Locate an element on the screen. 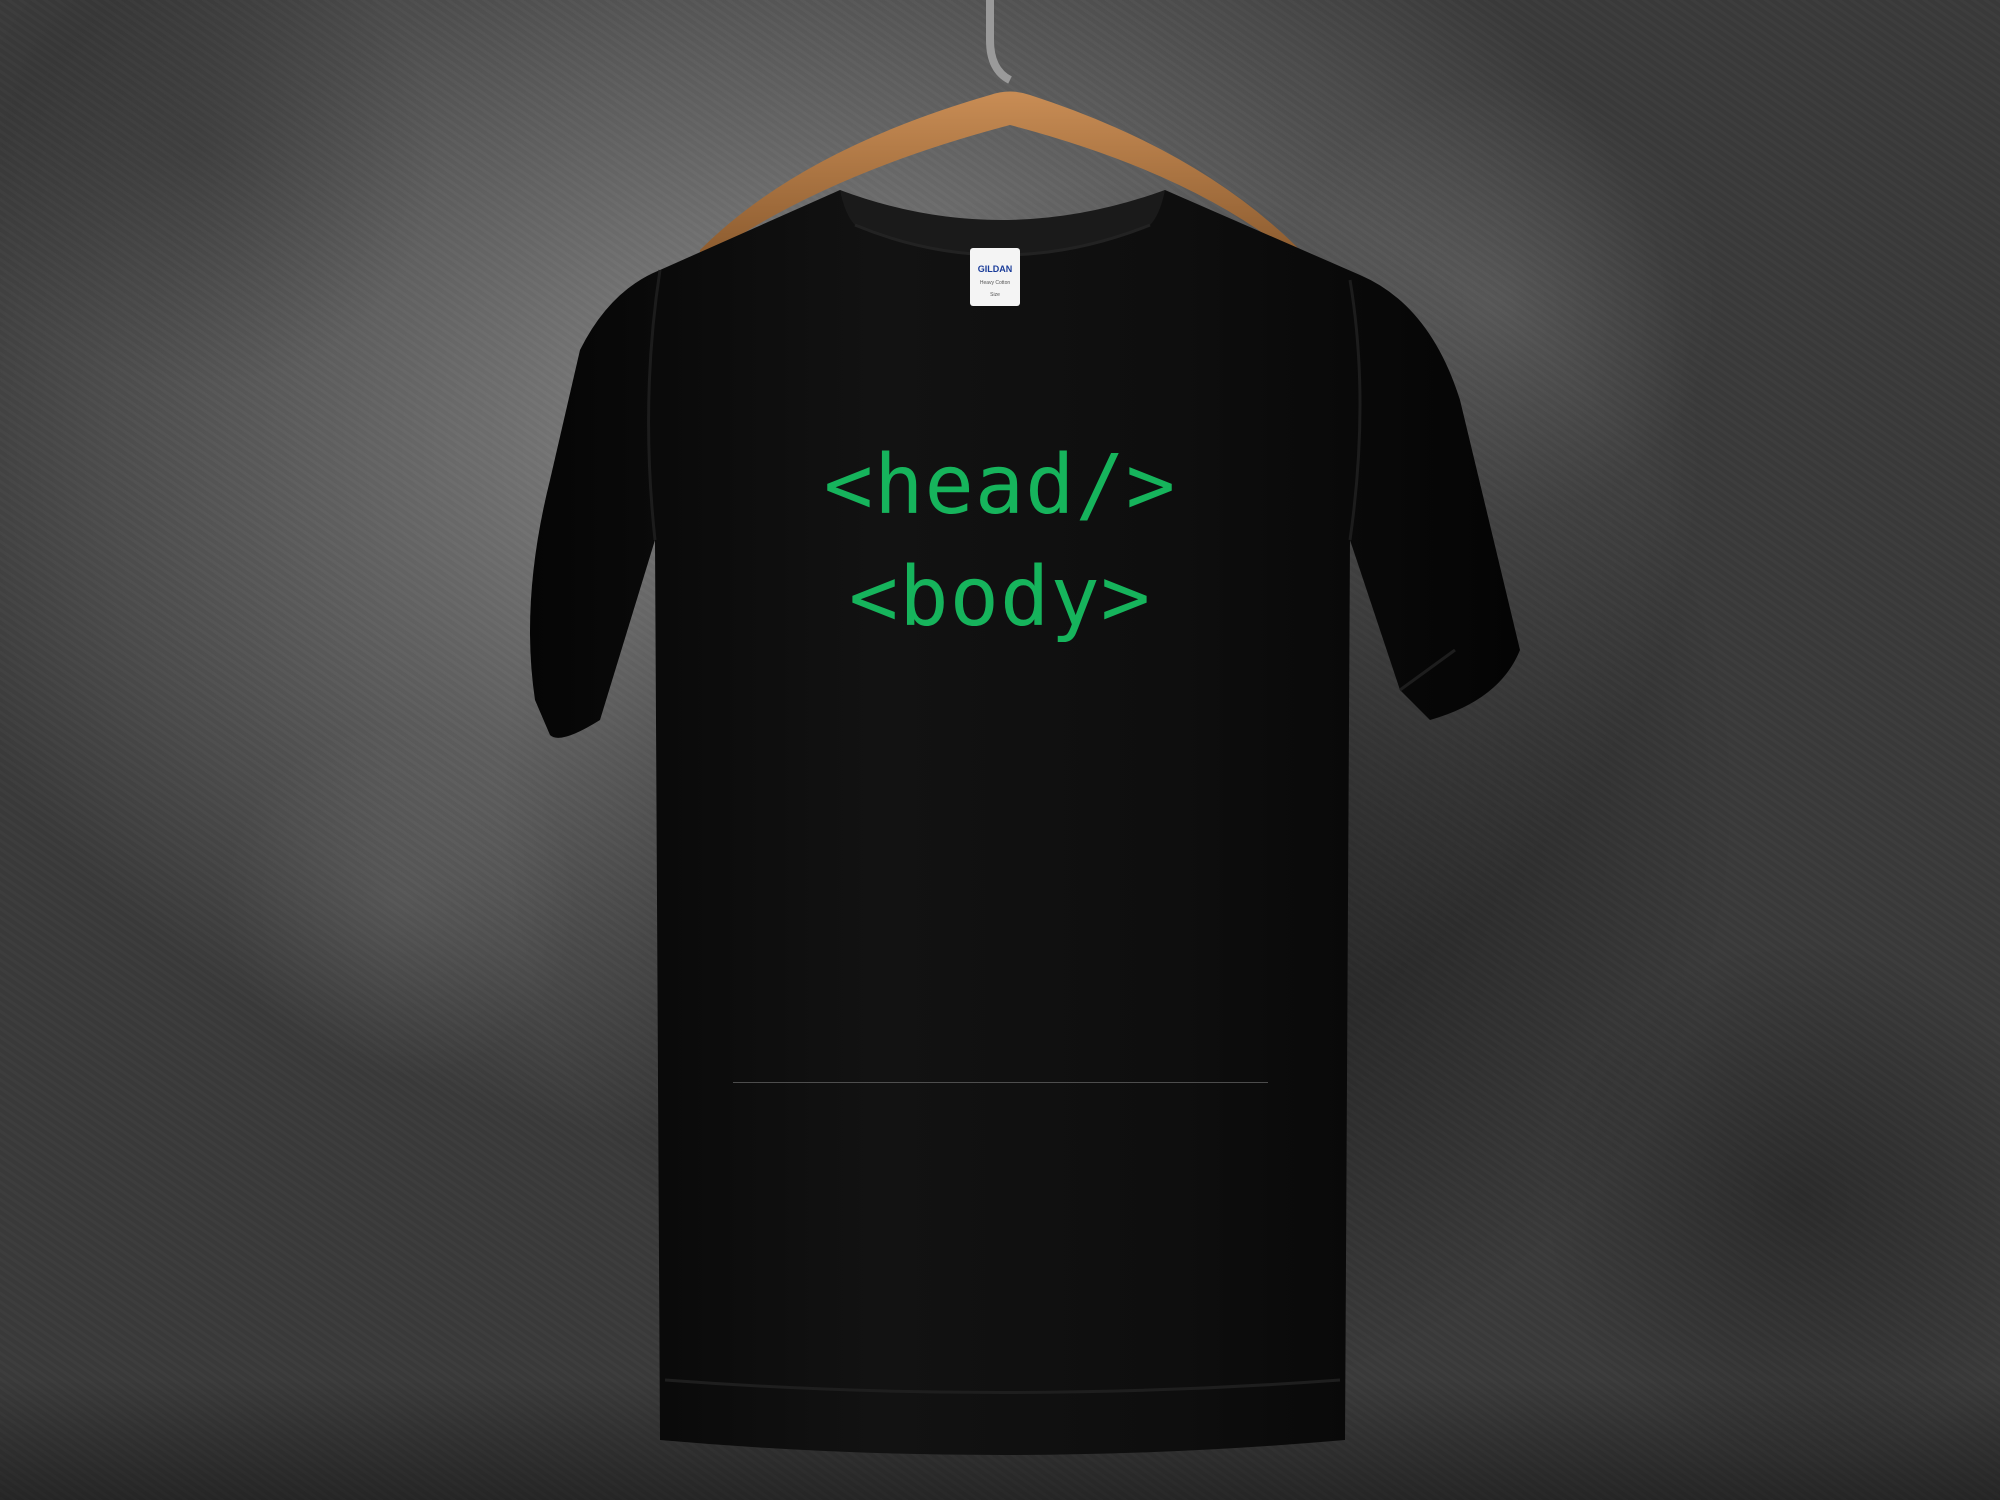 Image resolution: width=2000 pixels, height=1500 pixels. tag-brand: GILDAN is located at coordinates (995, 269).